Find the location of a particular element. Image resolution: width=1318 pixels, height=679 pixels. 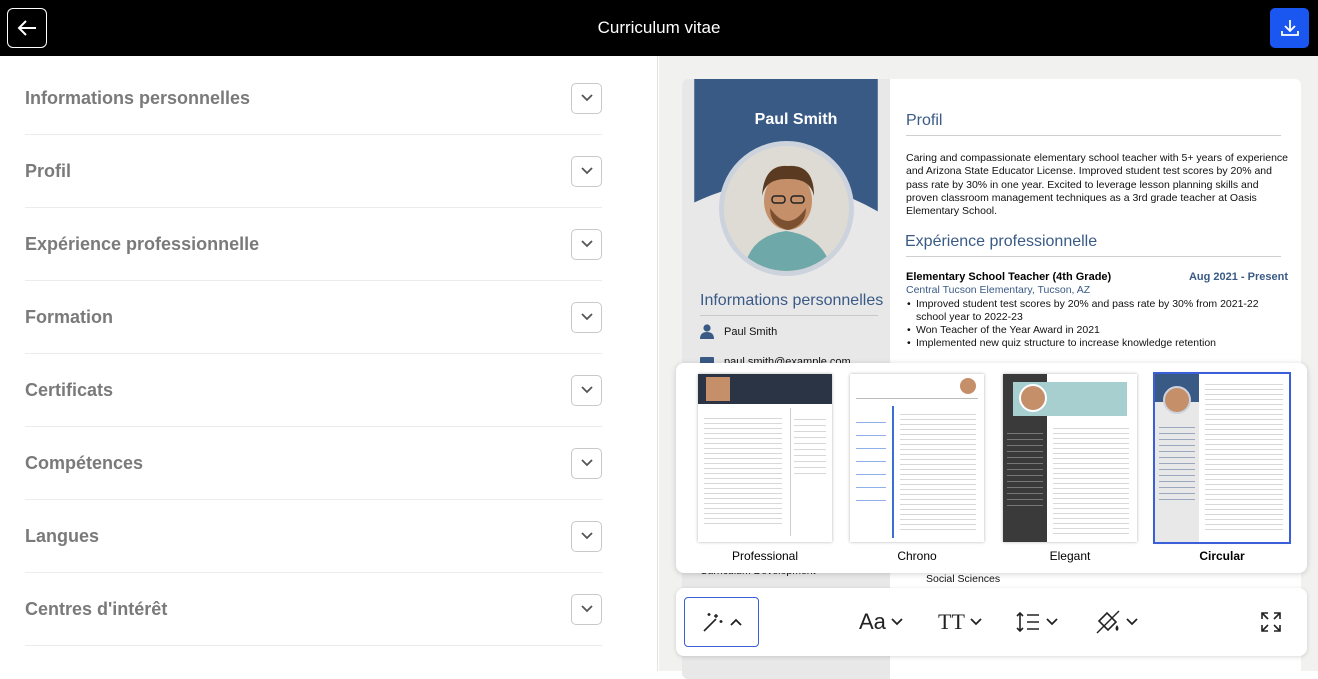

template-name: Circular is located at coordinates (1222, 556).